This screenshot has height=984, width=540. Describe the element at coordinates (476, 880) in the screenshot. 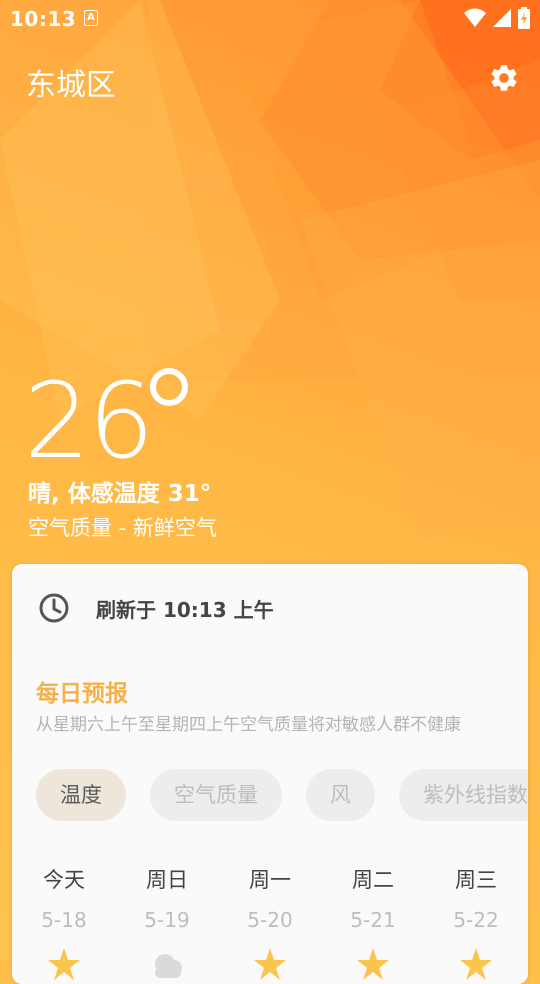

I see `day-name: 周三` at that location.